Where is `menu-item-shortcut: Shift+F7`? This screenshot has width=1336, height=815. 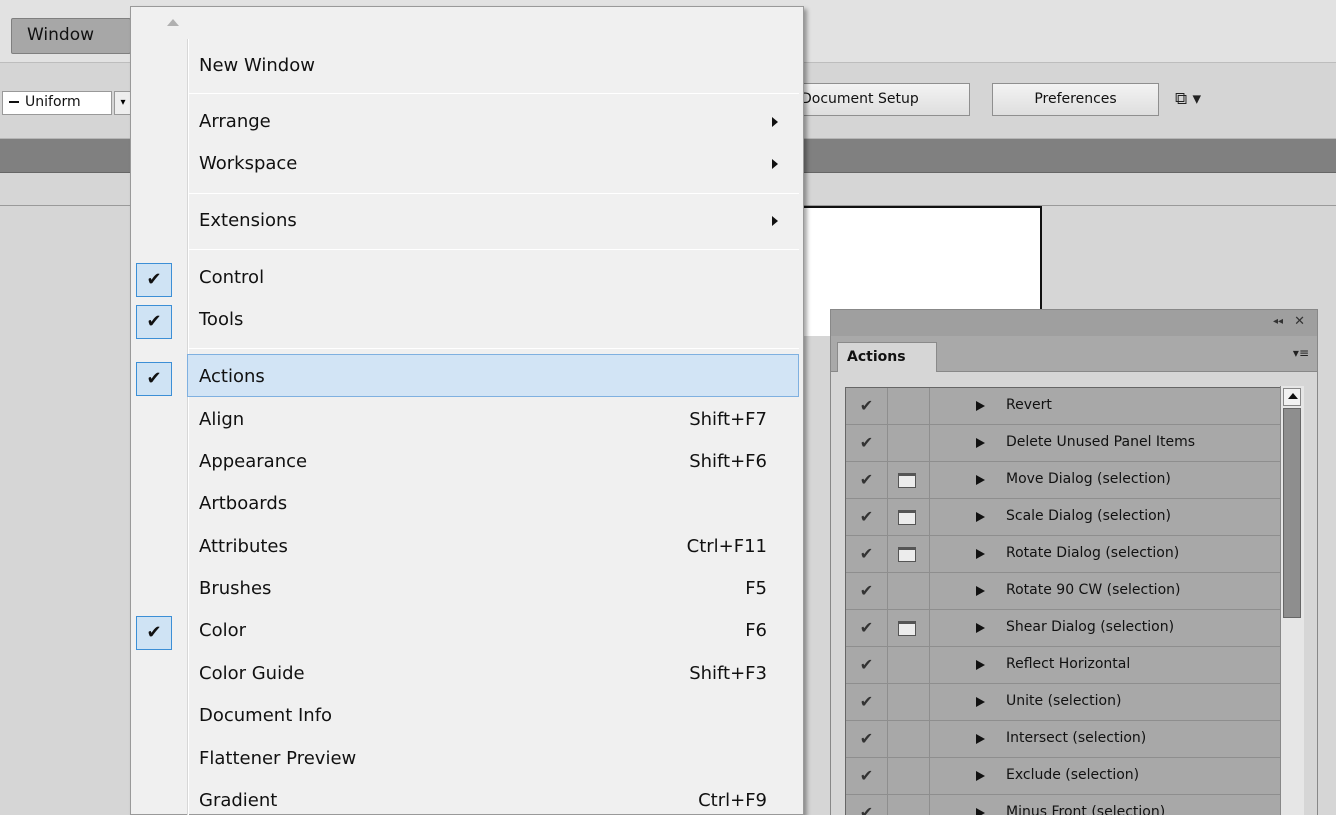
menu-item-shortcut: Shift+F7 is located at coordinates (728, 419).